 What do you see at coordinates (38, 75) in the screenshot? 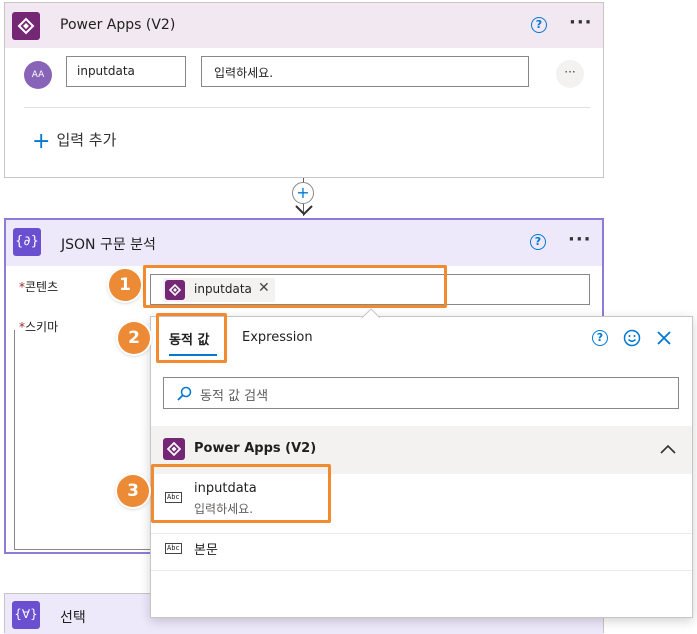
I see `avatar: AA` at bounding box center [38, 75].